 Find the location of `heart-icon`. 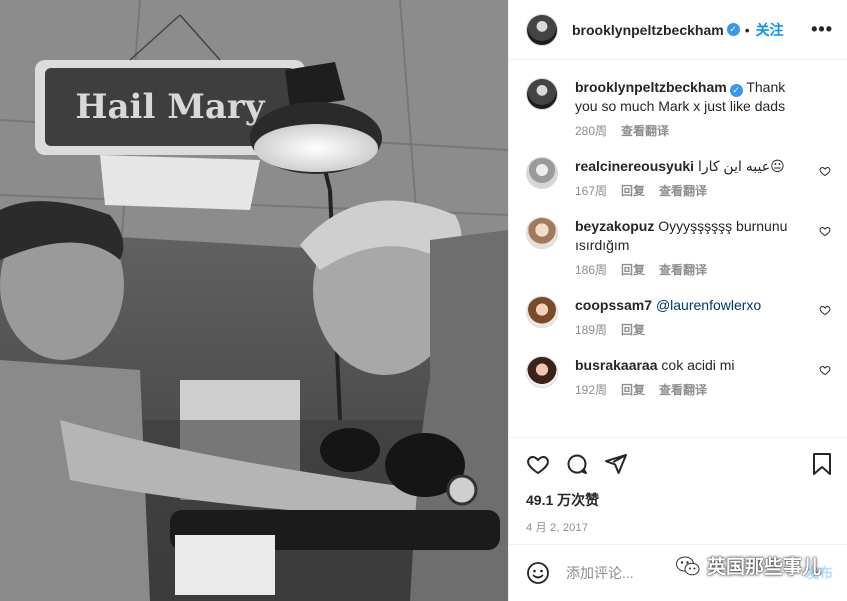

heart-icon is located at coordinates (538, 464).